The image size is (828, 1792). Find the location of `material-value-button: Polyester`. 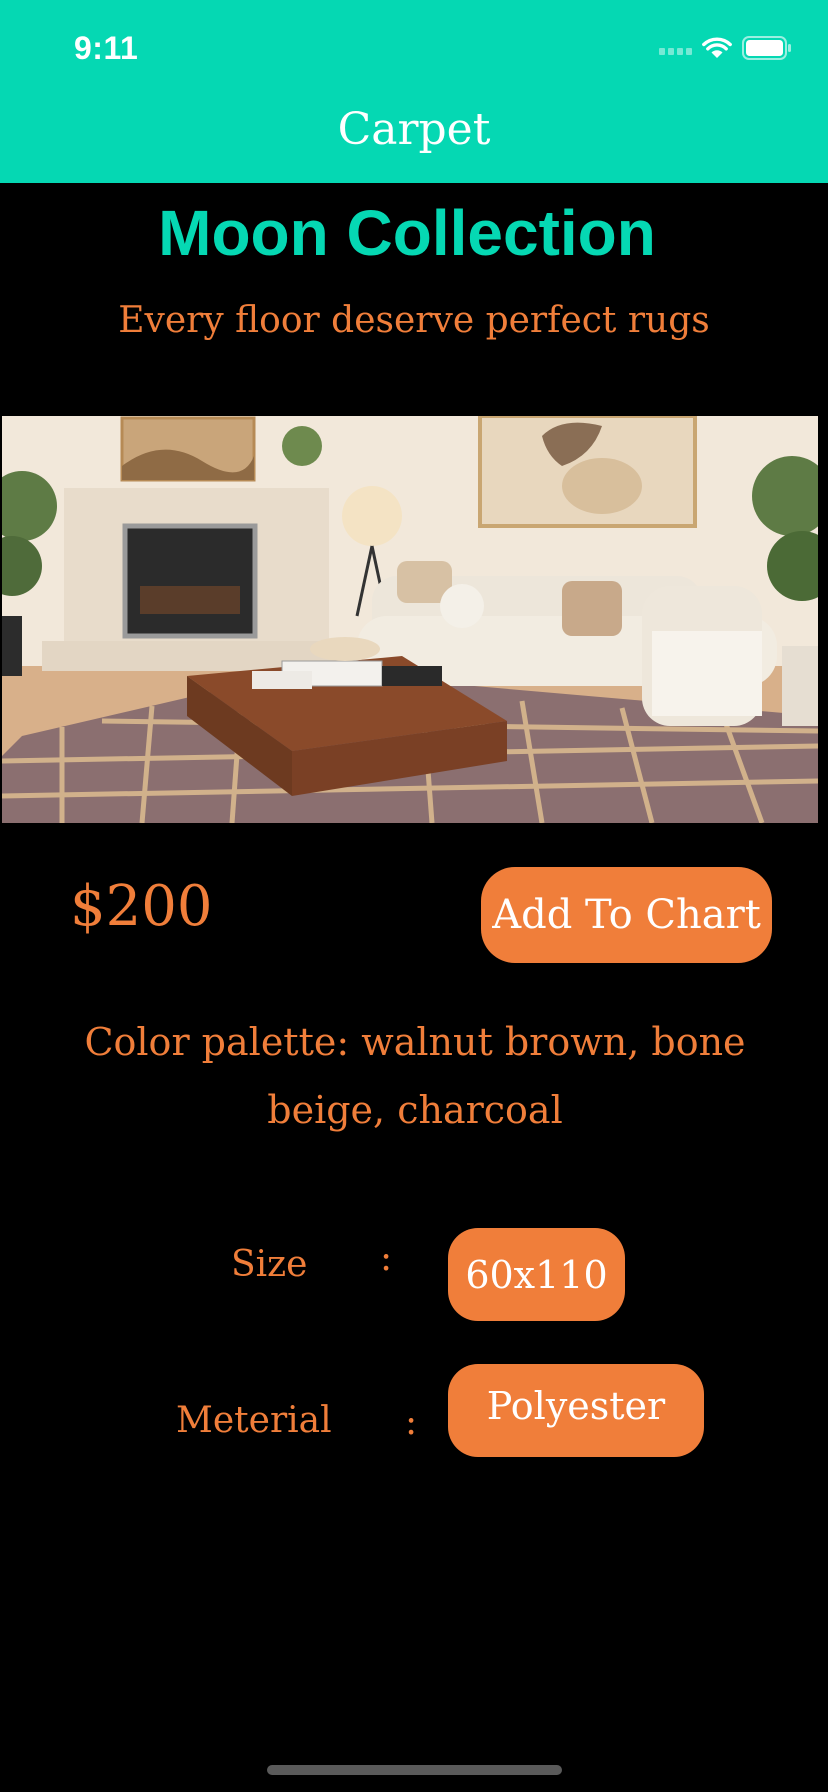

material-value-button: Polyester is located at coordinates (576, 1410).